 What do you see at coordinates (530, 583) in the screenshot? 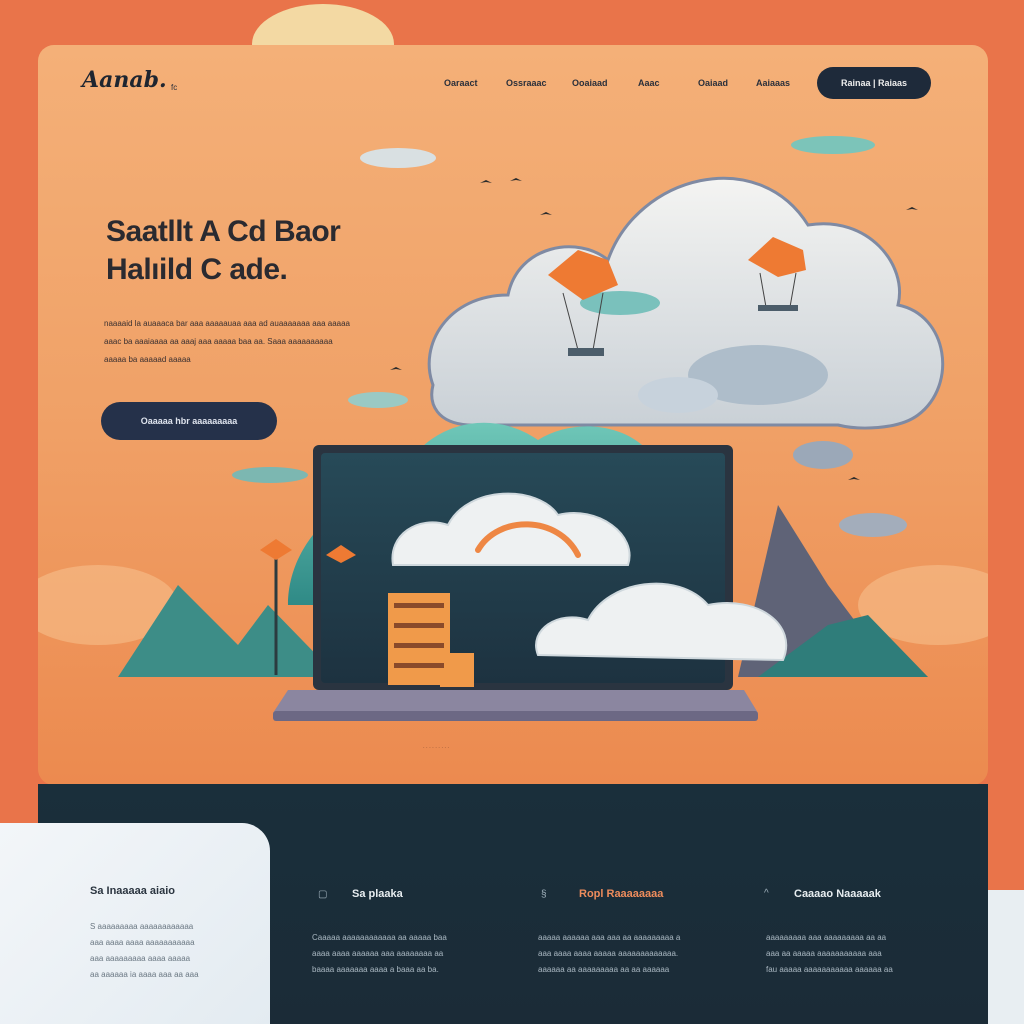
I see `laptop` at bounding box center [530, 583].